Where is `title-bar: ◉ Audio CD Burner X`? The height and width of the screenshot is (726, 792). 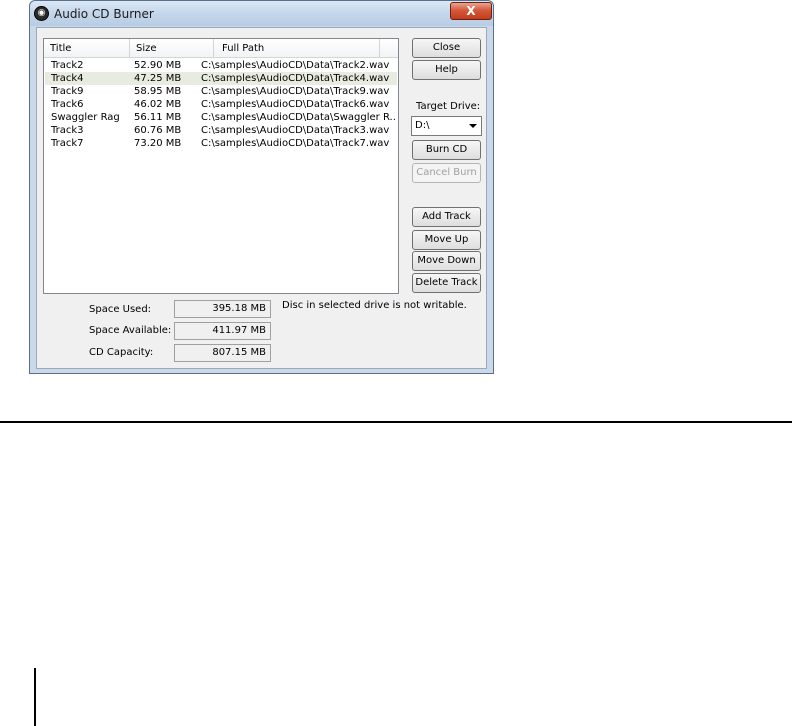
title-bar: ◉ Audio CD Burner X is located at coordinates (261, 13).